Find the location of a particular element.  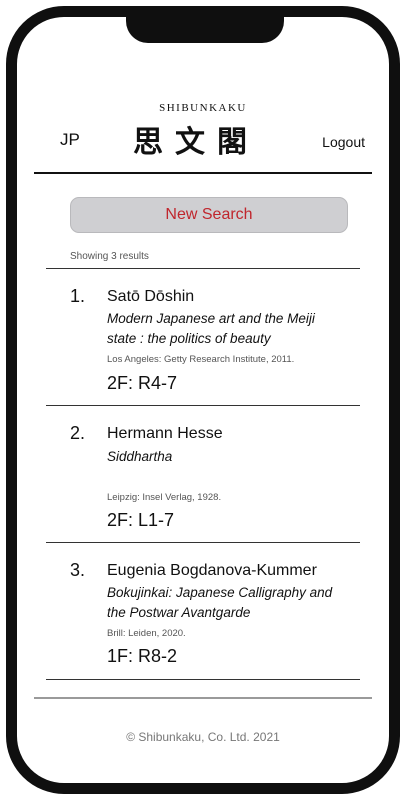

result-location: 2F: L1-7 is located at coordinates (141, 520).